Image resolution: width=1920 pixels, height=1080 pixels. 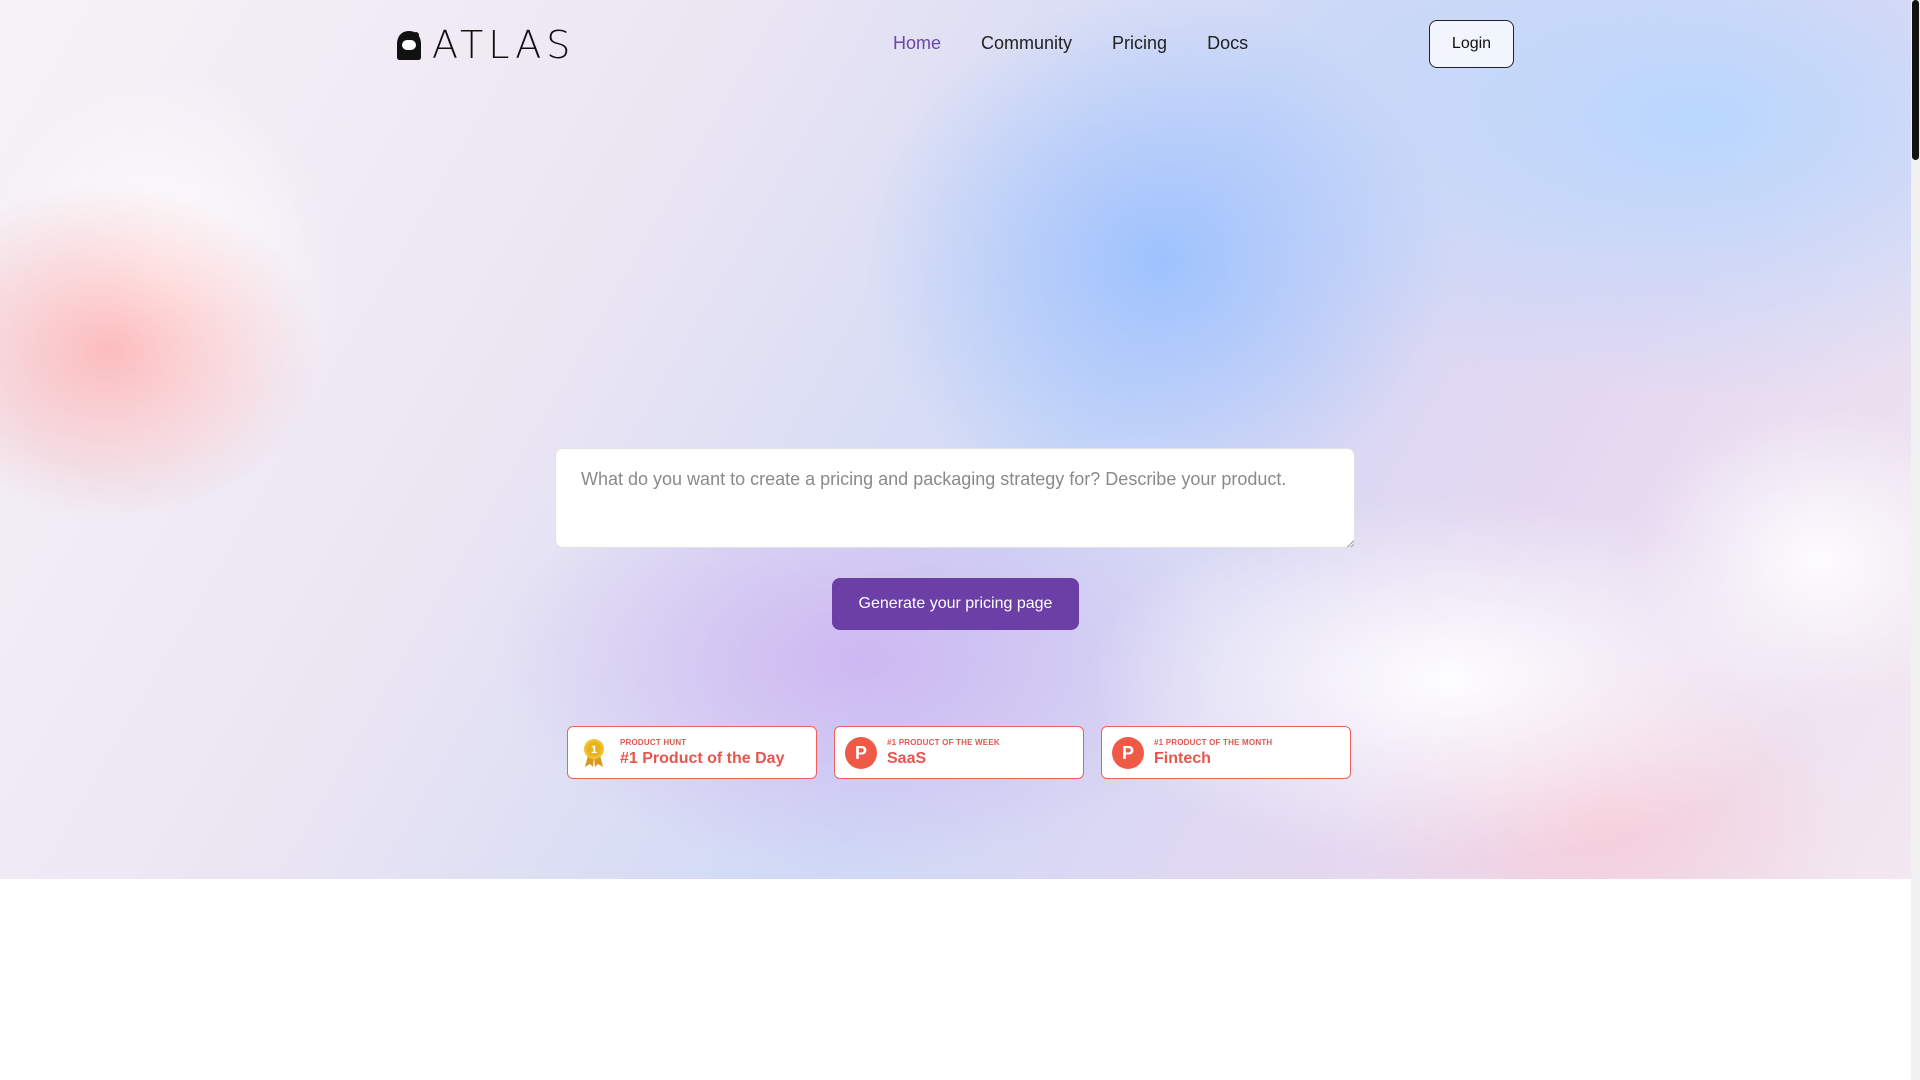 What do you see at coordinates (1915, 540) in the screenshot?
I see `page-scrollbar` at bounding box center [1915, 540].